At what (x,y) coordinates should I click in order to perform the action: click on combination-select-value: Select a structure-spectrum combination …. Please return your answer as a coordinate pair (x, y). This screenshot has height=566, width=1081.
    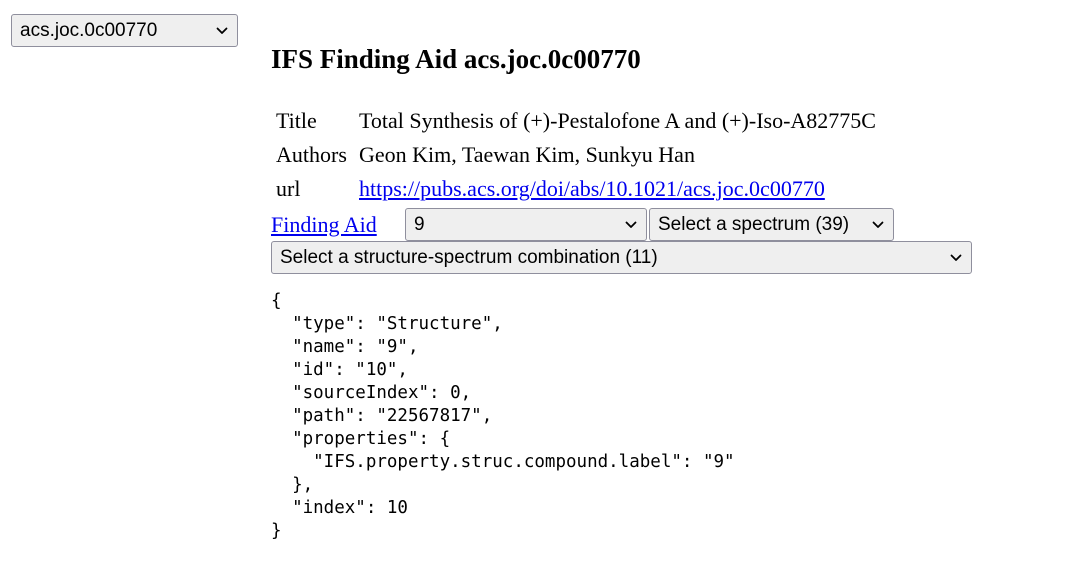
    Looking at the image, I should click on (469, 257).